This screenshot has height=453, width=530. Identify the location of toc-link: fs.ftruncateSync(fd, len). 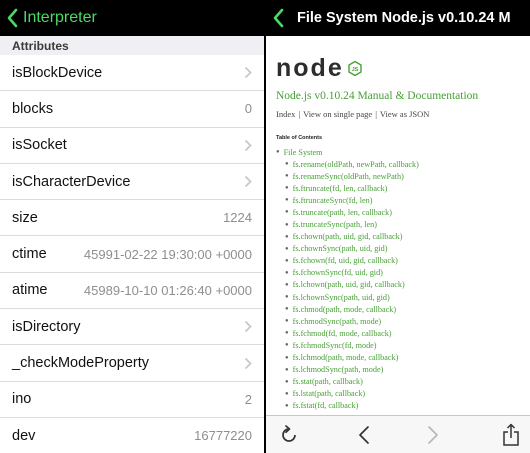
(333, 200).